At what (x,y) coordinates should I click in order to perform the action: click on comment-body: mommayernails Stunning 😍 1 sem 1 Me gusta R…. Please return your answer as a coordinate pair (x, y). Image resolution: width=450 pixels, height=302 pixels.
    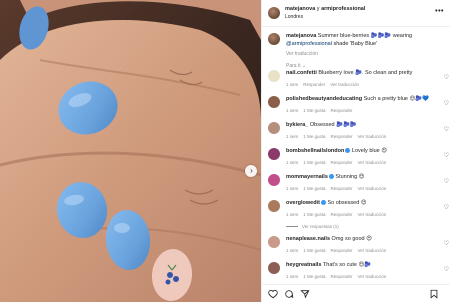
    Looking at the image, I should click on (361, 183).